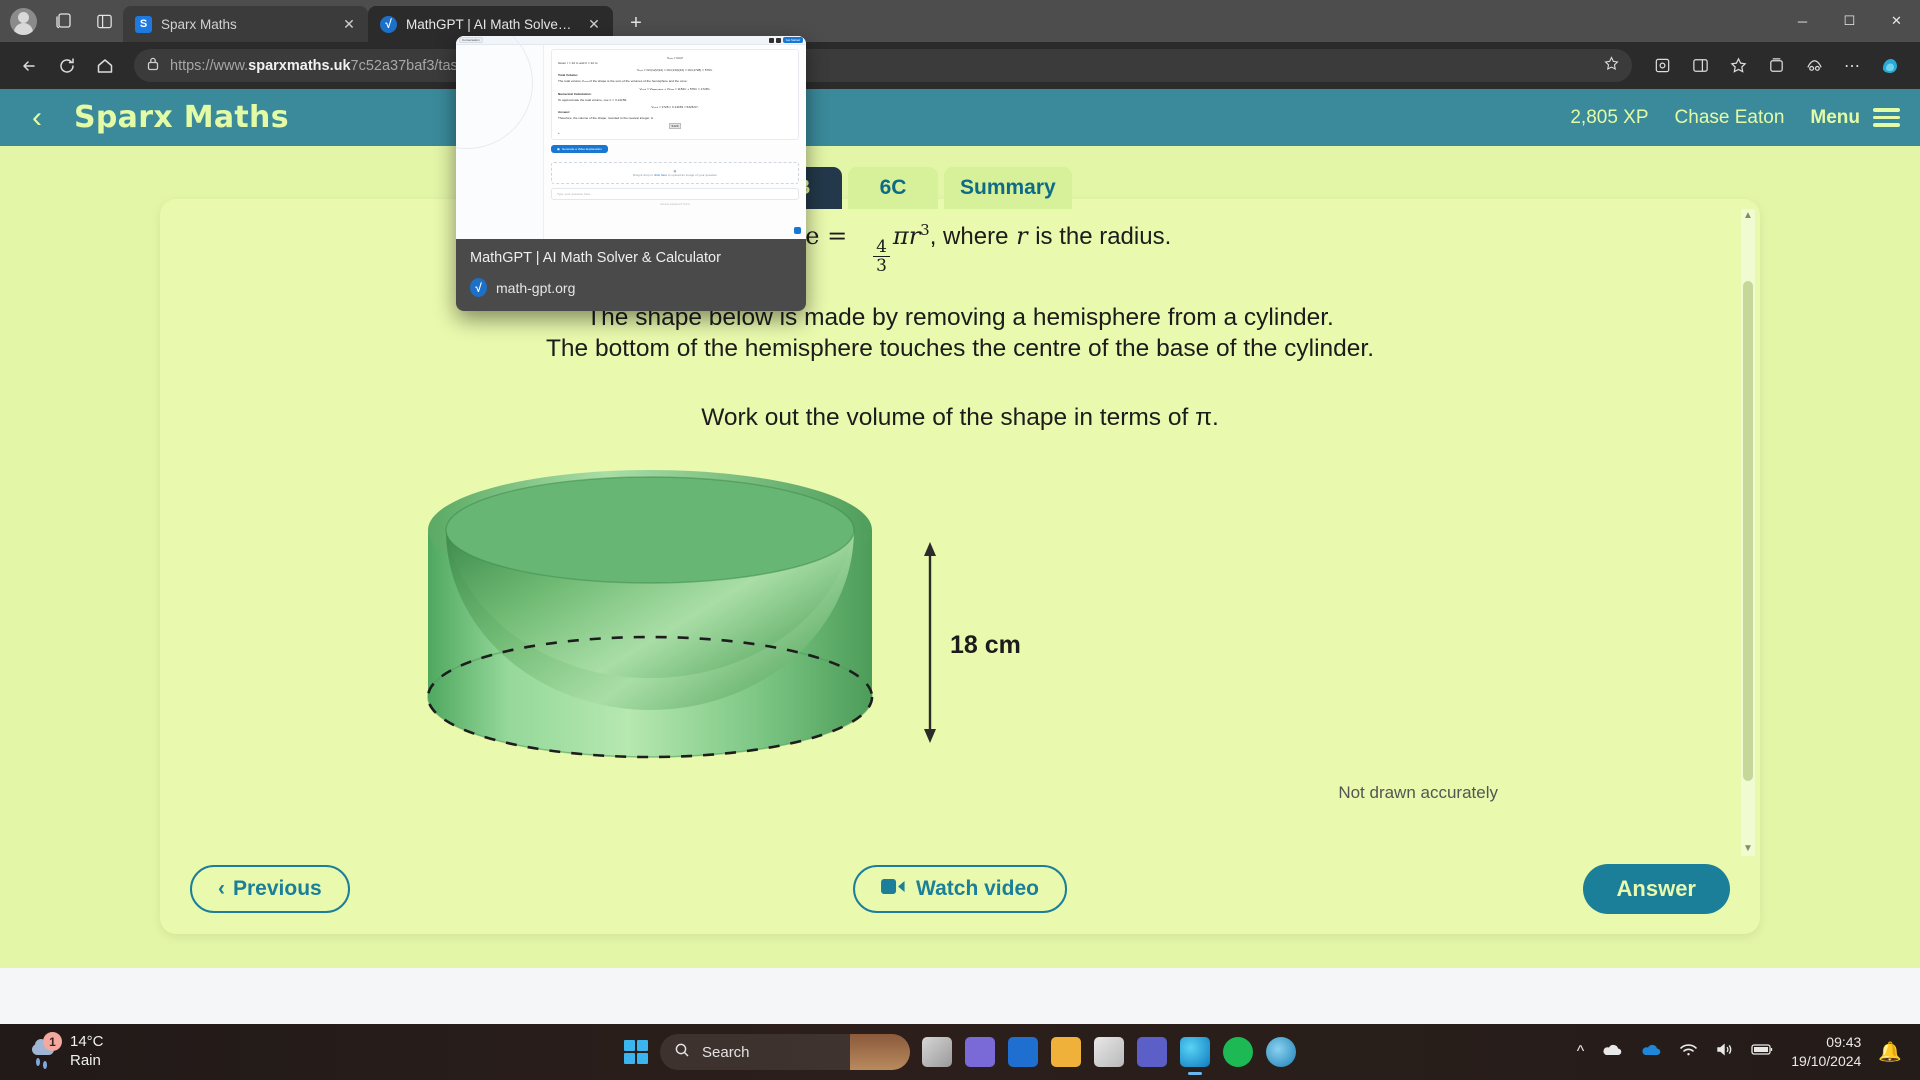 The image size is (1920, 1080). I want to click on url-prefix: https://www., so click(209, 65).